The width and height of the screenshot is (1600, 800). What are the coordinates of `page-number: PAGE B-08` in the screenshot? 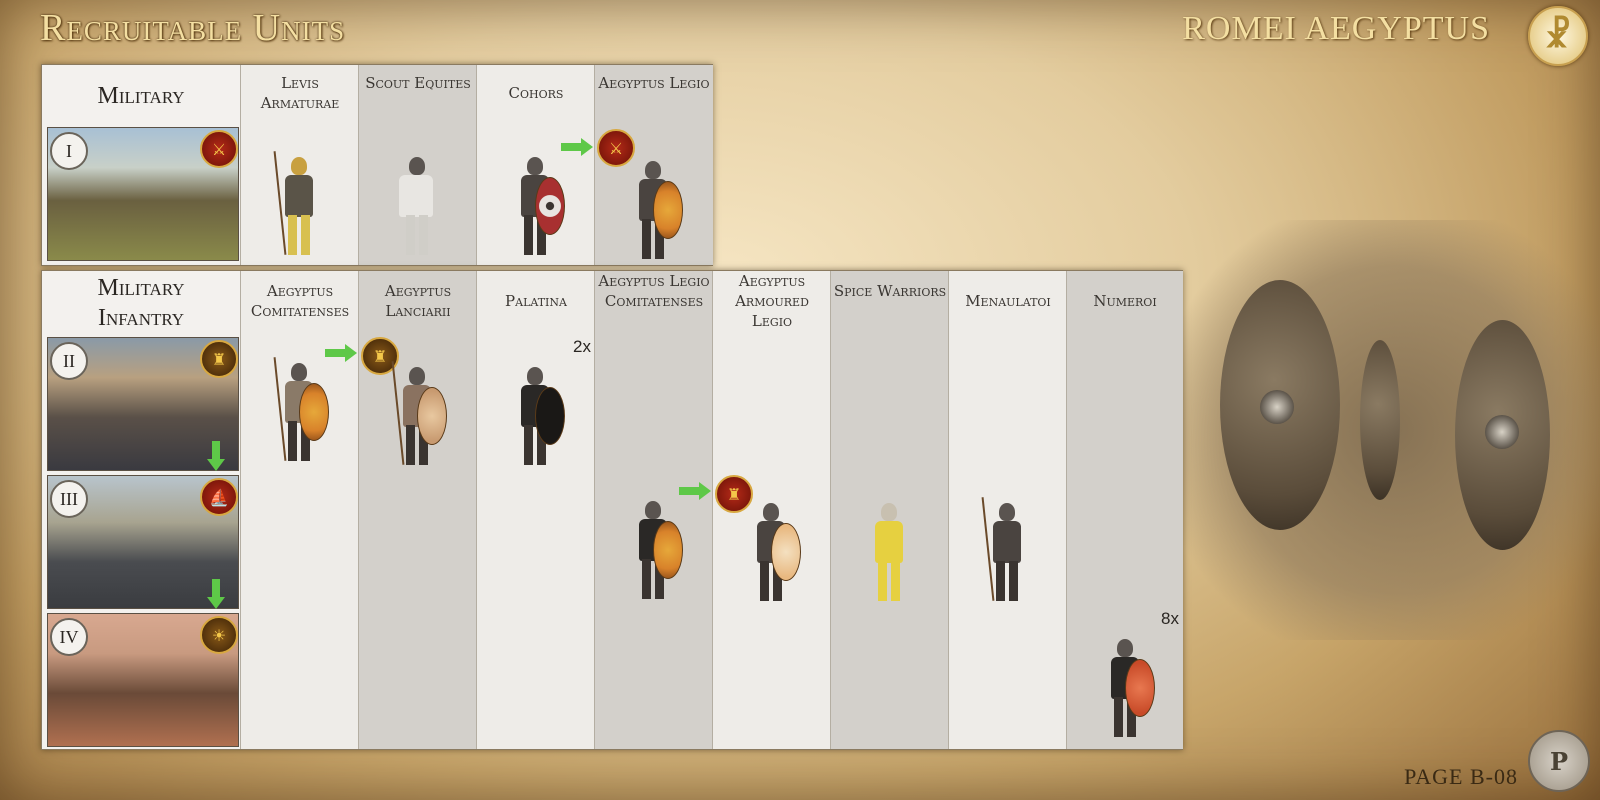 It's located at (1461, 776).